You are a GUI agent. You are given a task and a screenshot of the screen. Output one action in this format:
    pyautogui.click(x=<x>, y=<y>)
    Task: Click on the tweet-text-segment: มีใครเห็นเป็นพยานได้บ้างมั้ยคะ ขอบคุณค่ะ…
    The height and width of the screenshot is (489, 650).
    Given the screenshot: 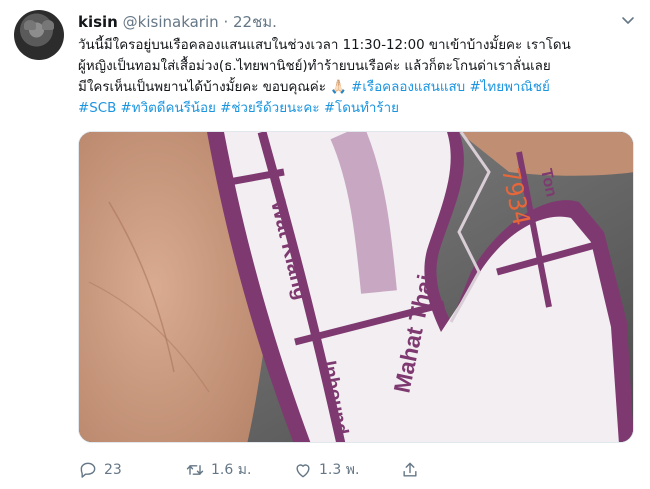 What is the action you would take?
    pyautogui.click(x=215, y=87)
    